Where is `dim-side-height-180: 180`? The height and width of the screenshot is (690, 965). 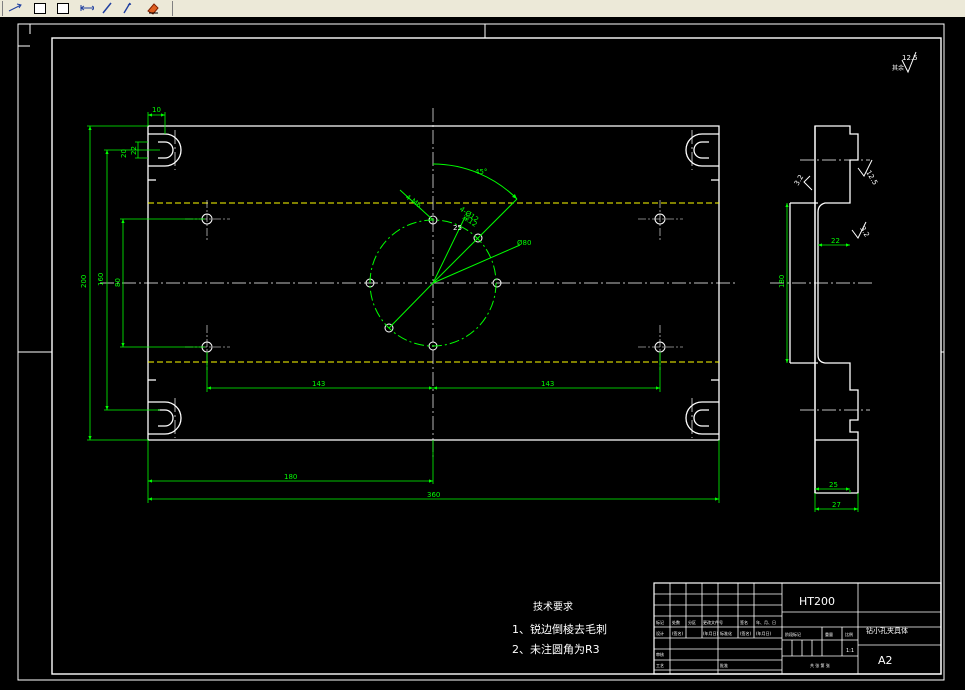
dim-side-height-180: 180 is located at coordinates (782, 281).